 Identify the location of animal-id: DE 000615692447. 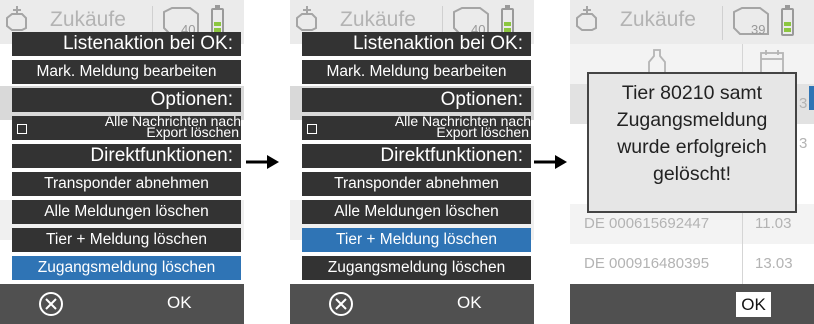
(647, 223).